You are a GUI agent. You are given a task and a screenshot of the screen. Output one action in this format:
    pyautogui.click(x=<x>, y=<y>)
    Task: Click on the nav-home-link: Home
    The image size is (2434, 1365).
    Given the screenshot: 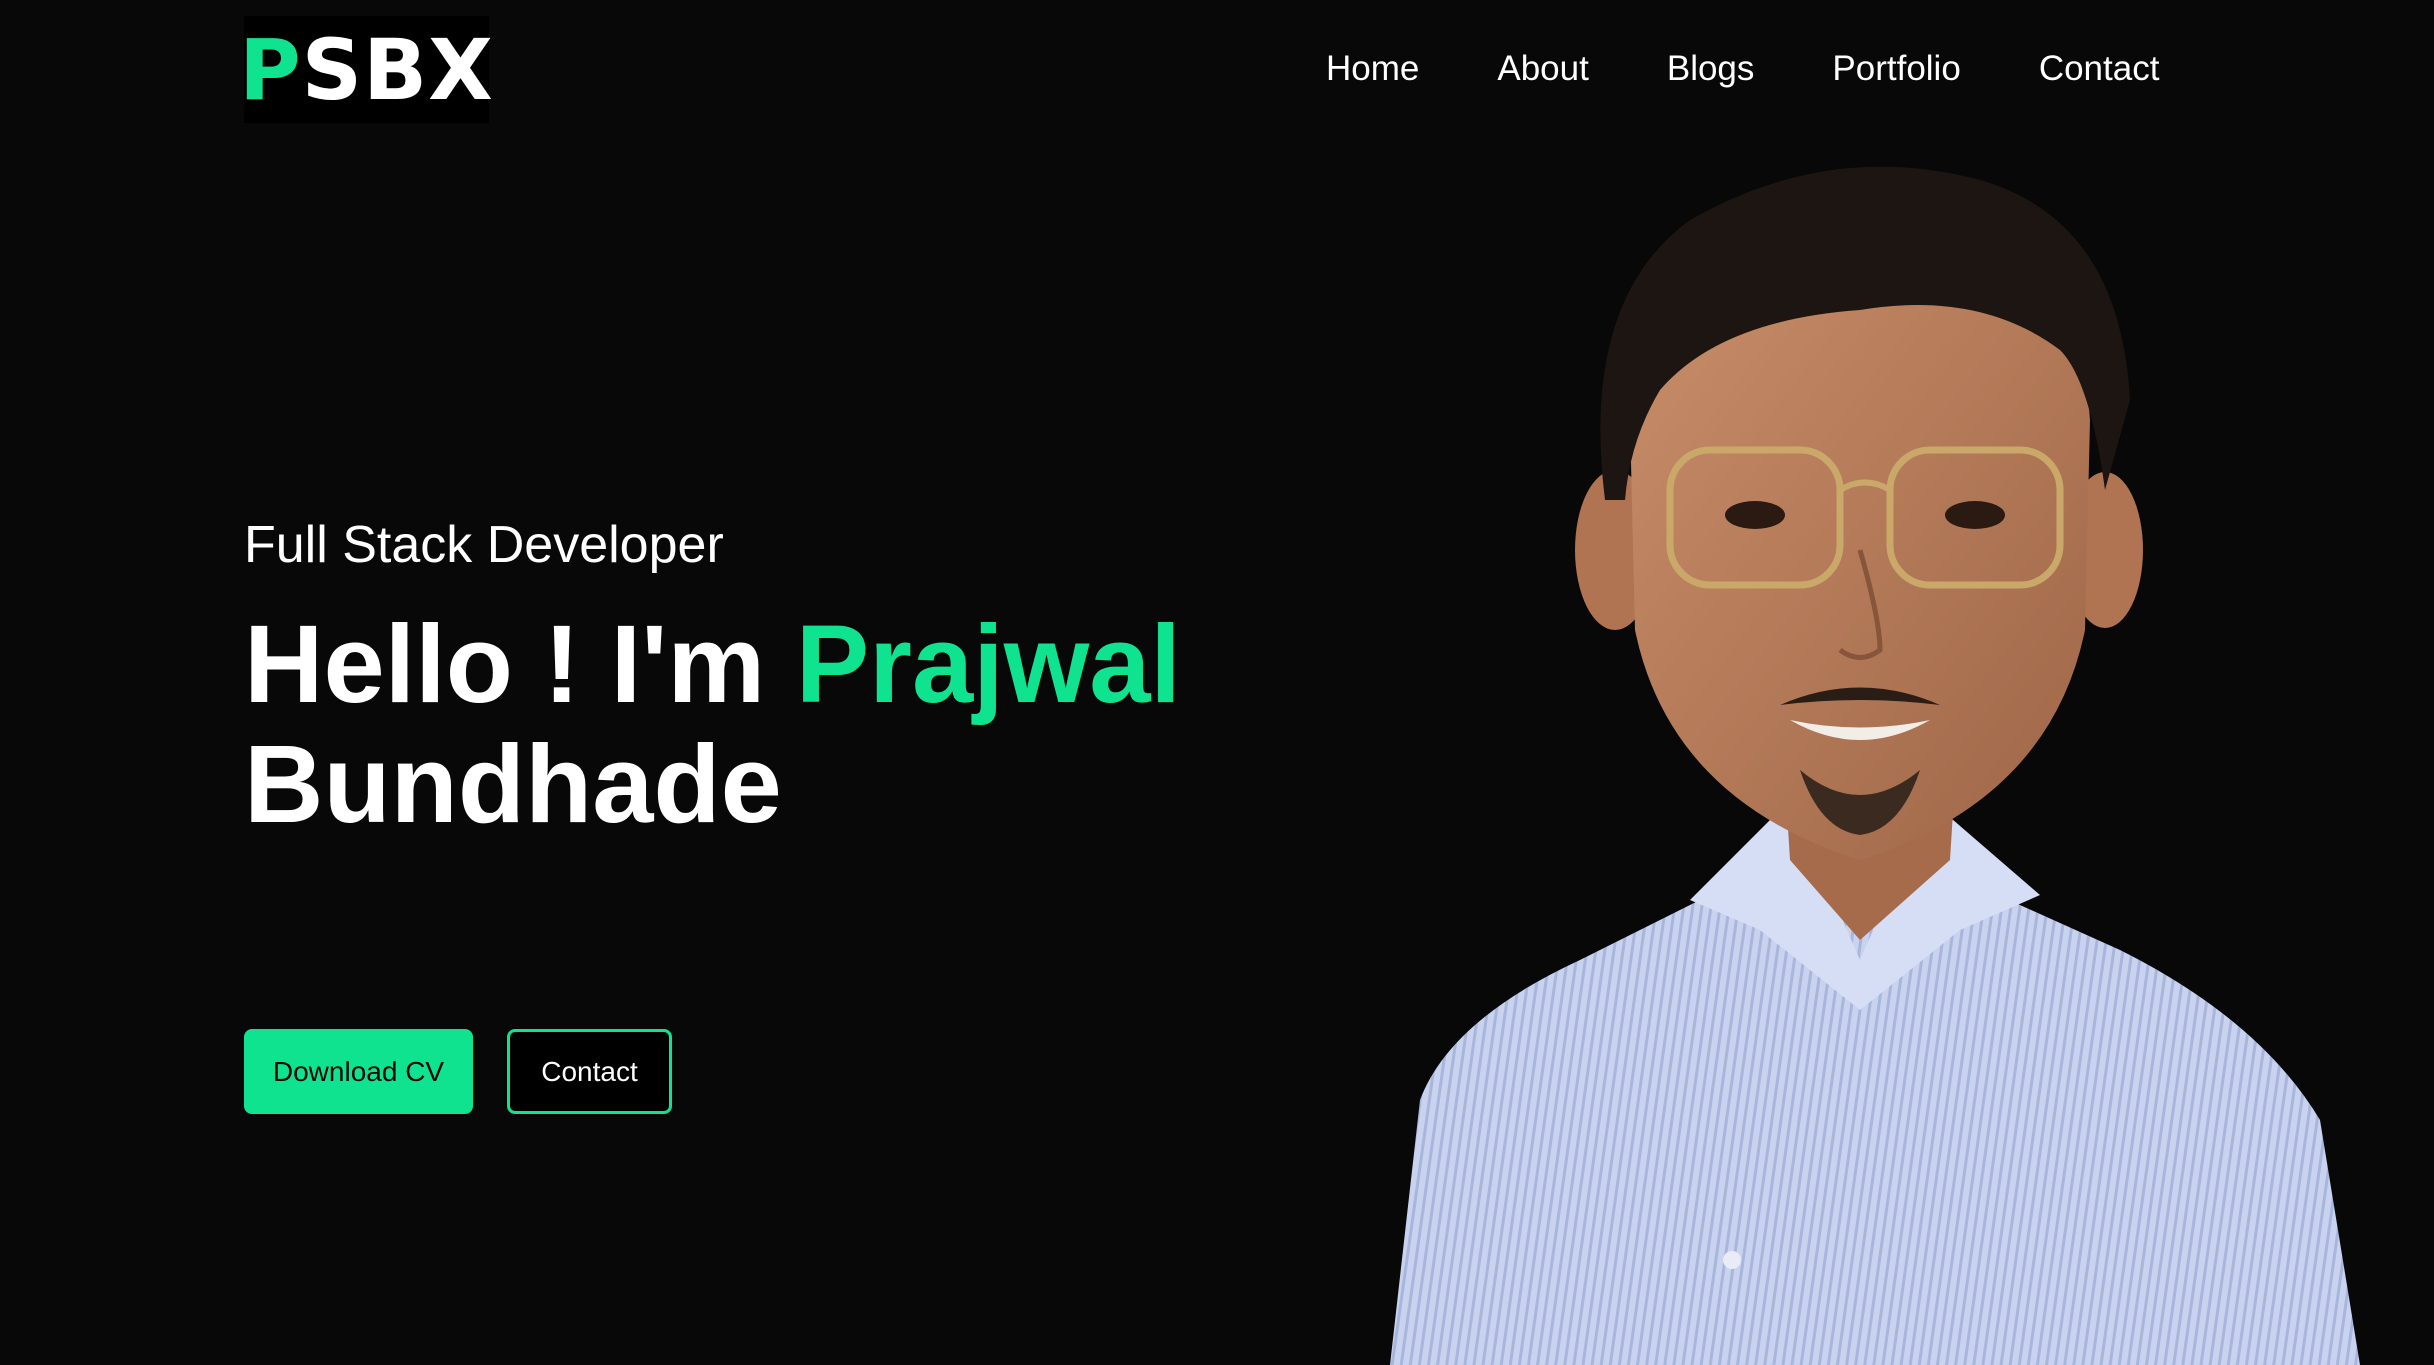 What is the action you would take?
    pyautogui.click(x=1392, y=69)
    